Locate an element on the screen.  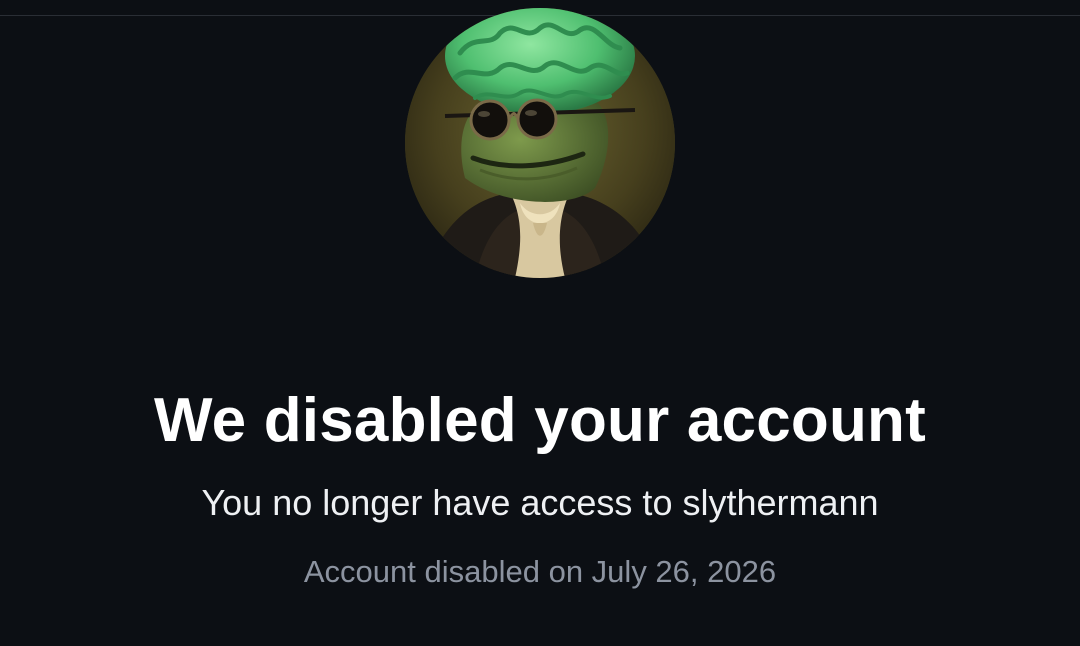
page-title: We disabled your account is located at coordinates (540, 420).